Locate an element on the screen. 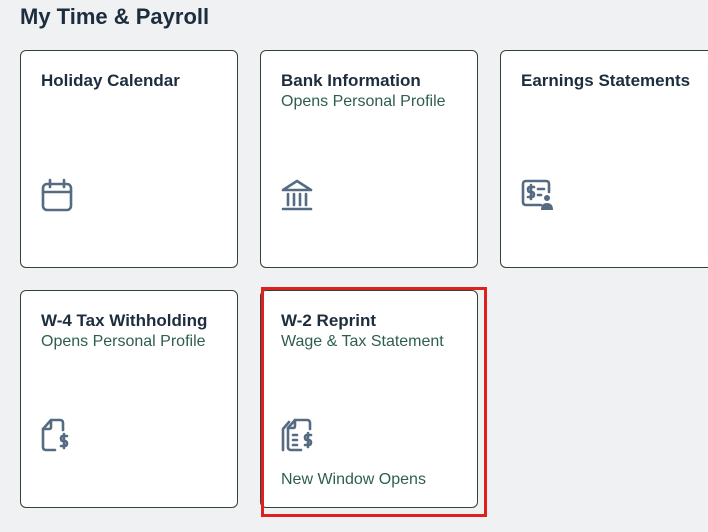  tile-title: W-4 Tax Withholding is located at coordinates (124, 320).